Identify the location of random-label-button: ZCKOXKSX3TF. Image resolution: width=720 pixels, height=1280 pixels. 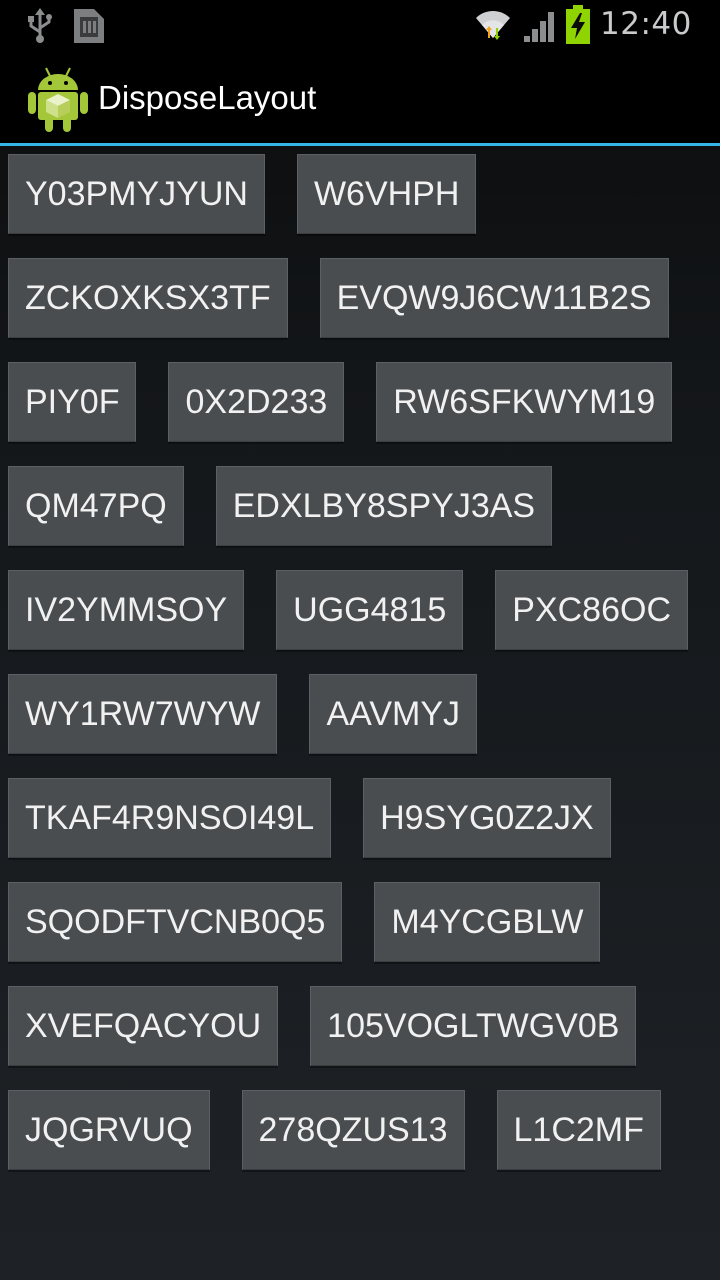
(148, 298).